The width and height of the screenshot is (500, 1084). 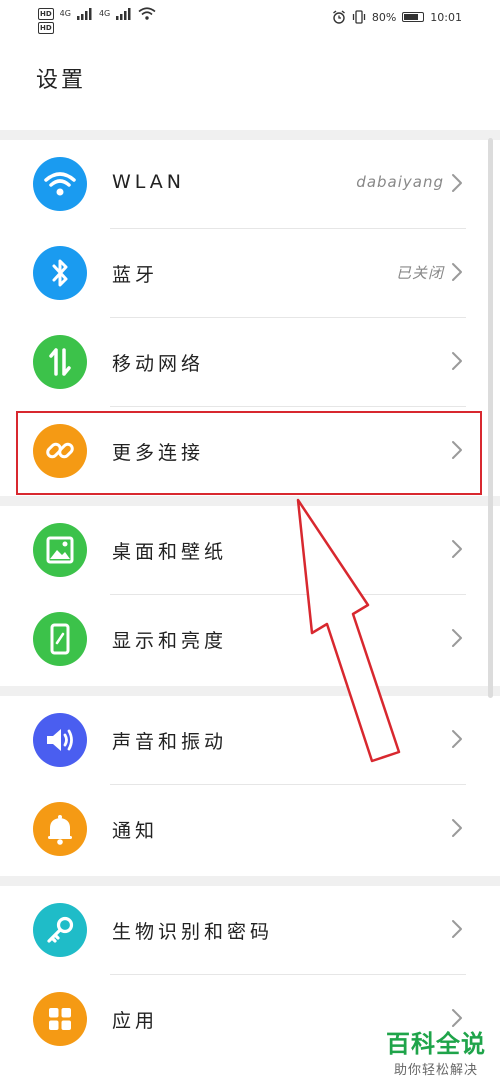 I want to click on watermark: 百科全说 助你轻松解决, so click(x=436, y=1051).